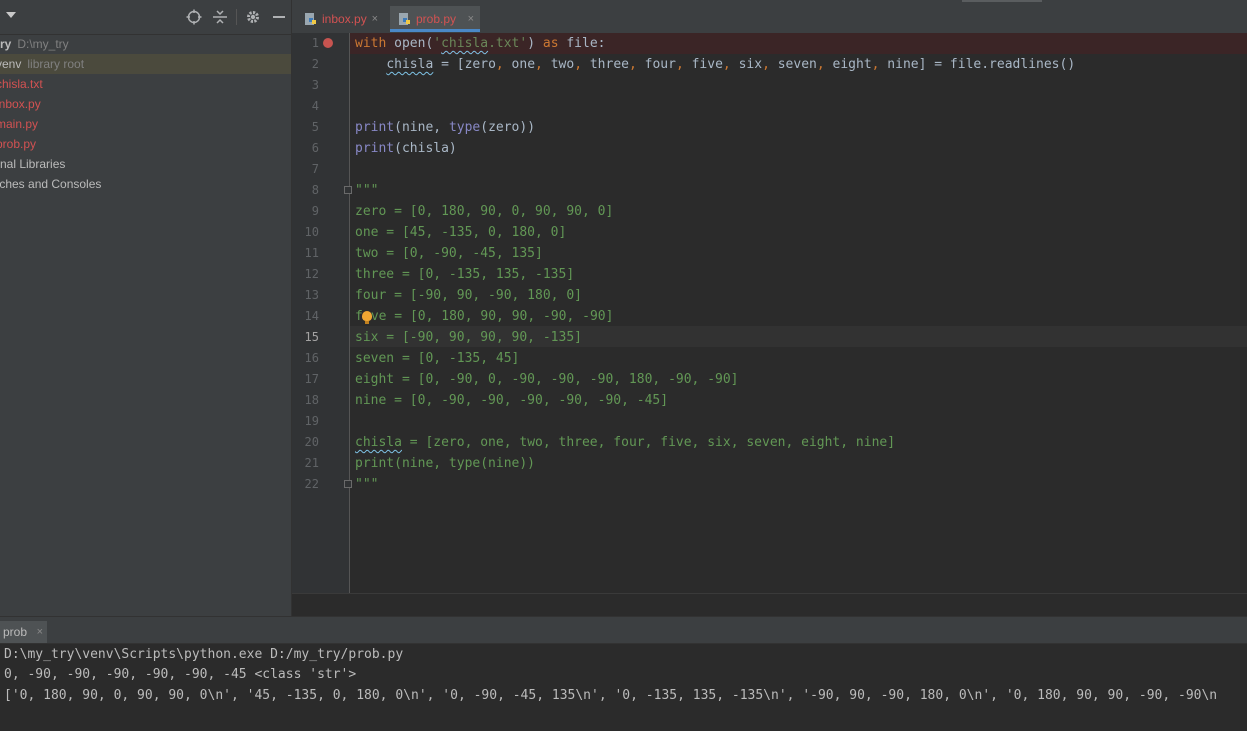 The image size is (1247, 731). Describe the element at coordinates (315, 211) in the screenshot. I see `line-number: 9` at that location.